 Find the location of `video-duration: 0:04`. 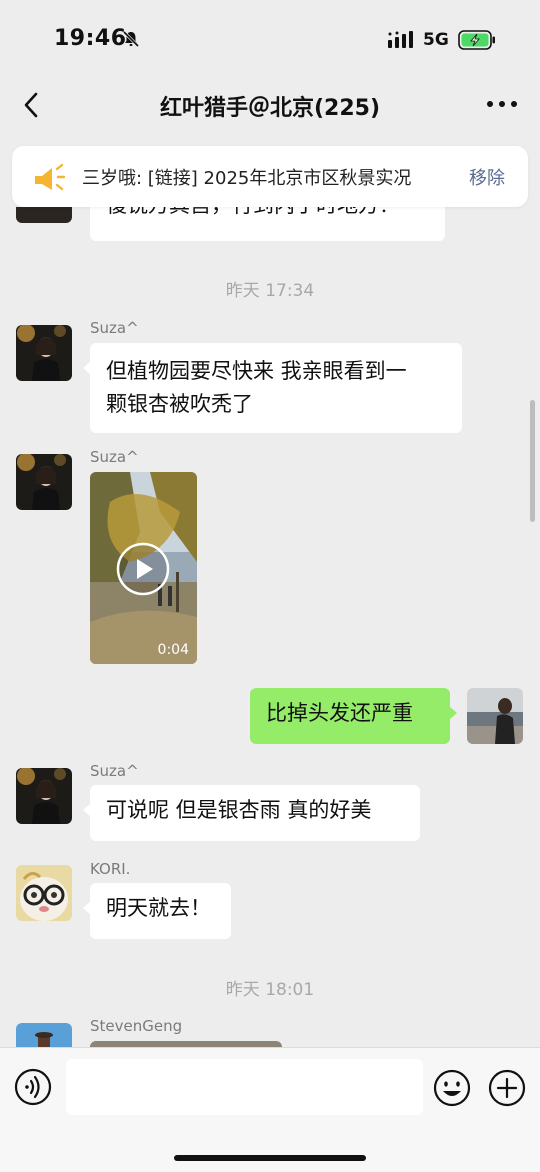

video-duration: 0:04 is located at coordinates (173, 650).